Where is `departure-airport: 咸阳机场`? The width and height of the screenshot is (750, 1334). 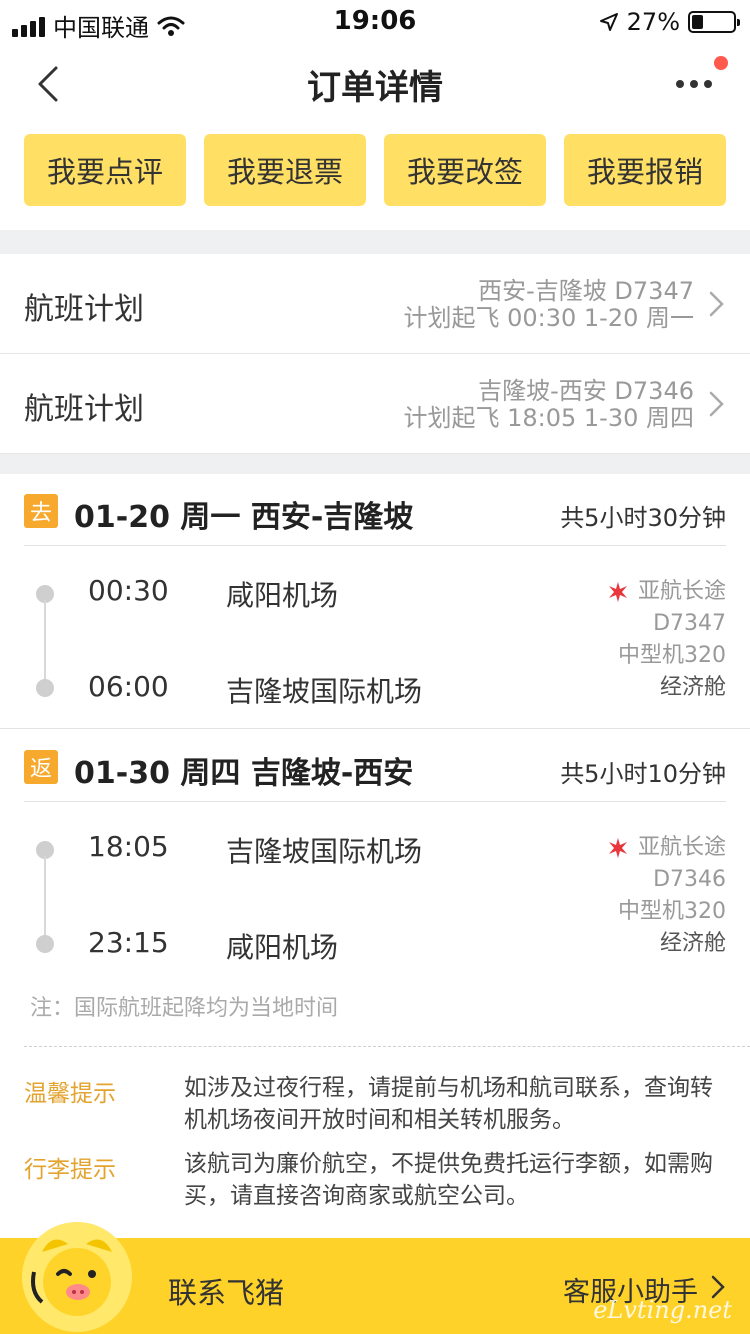
departure-airport: 咸阳机场 is located at coordinates (282, 595).